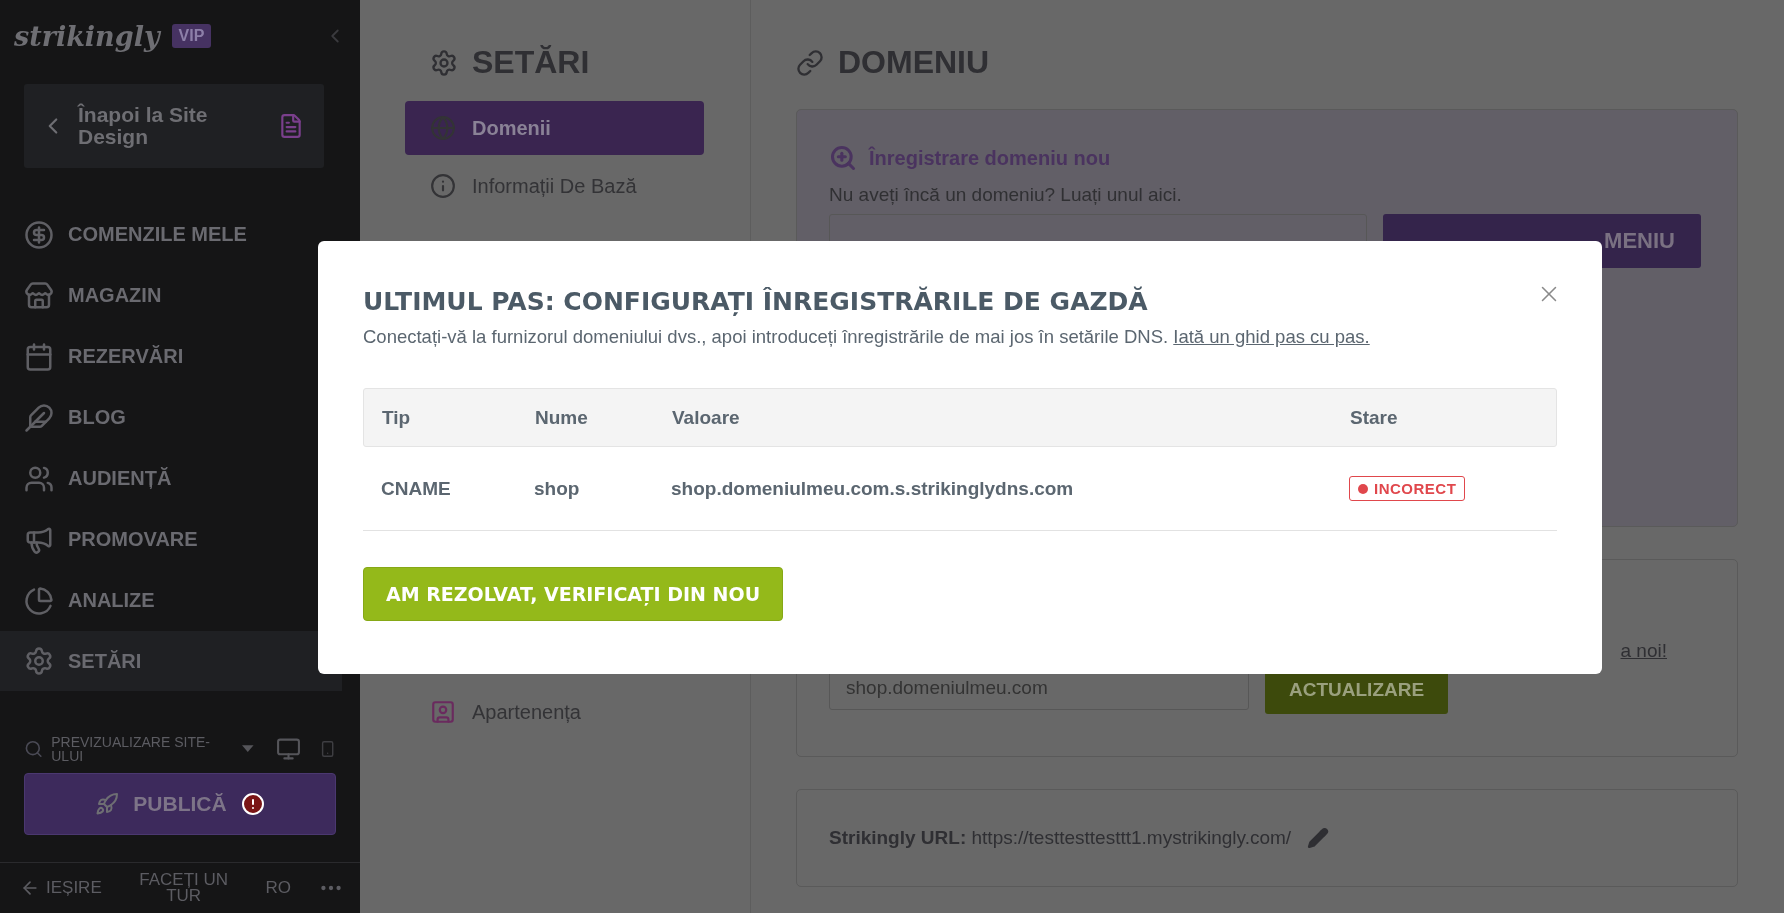 The height and width of the screenshot is (913, 1784). What do you see at coordinates (34, 749) in the screenshot?
I see `search-icon` at bounding box center [34, 749].